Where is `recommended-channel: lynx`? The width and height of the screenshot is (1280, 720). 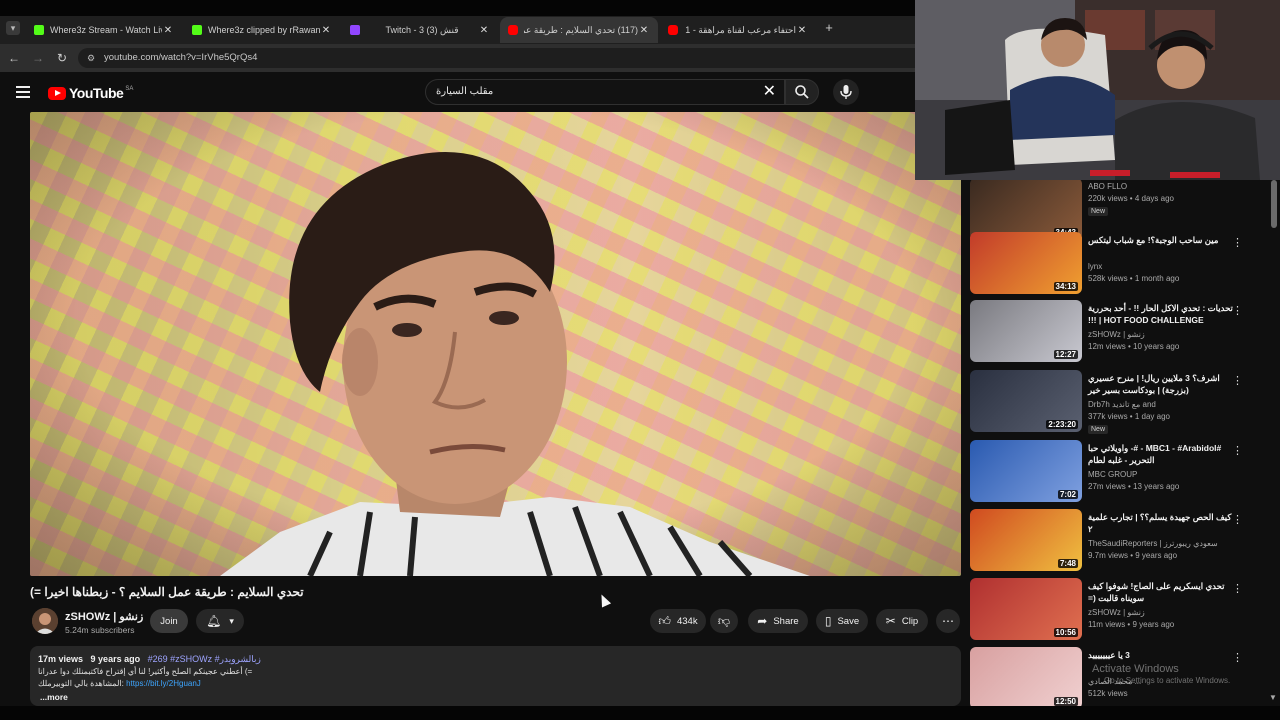
recommended-channel: lynx is located at coordinates (1095, 266).